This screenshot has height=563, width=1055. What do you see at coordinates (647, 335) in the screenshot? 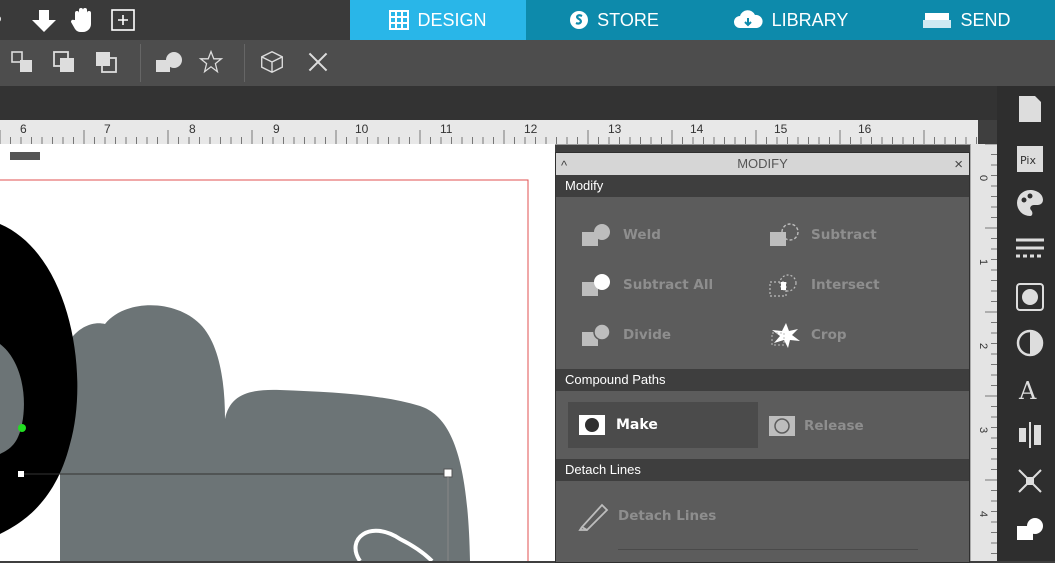
I see `divide-label: Divide` at bounding box center [647, 335].